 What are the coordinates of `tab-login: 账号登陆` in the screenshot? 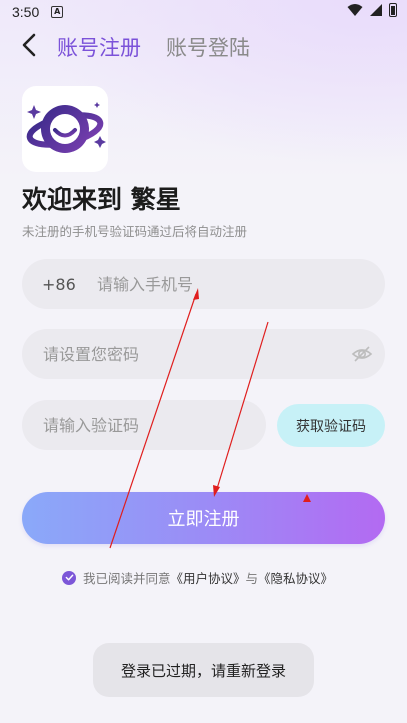 It's located at (208, 47).